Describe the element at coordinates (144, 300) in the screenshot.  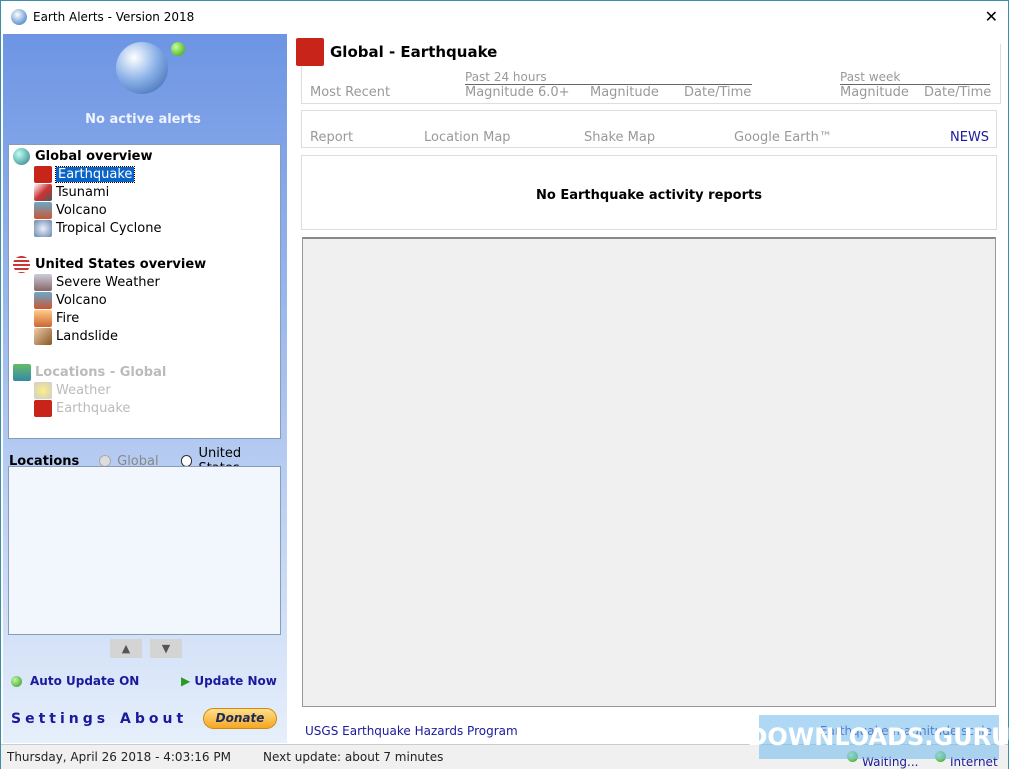
I see `tree-item-us-volcano: Volcano` at that location.